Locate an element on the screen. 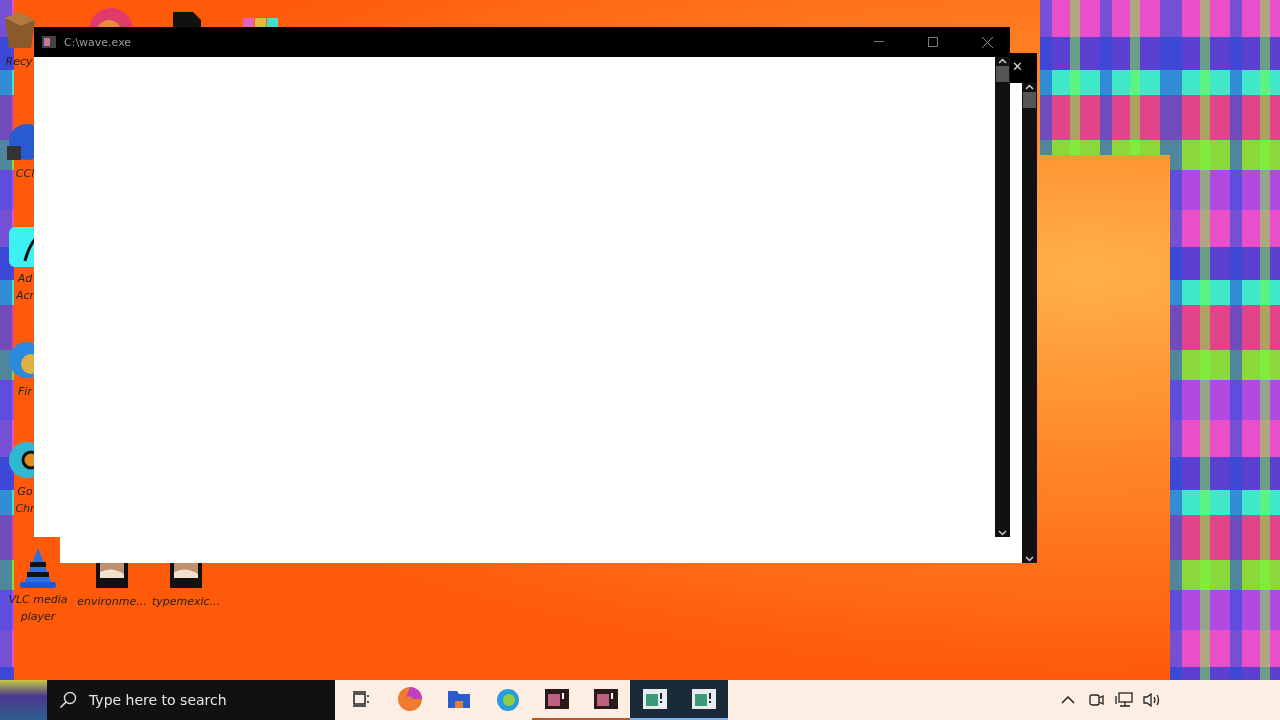  search-icon is located at coordinates (68, 700).